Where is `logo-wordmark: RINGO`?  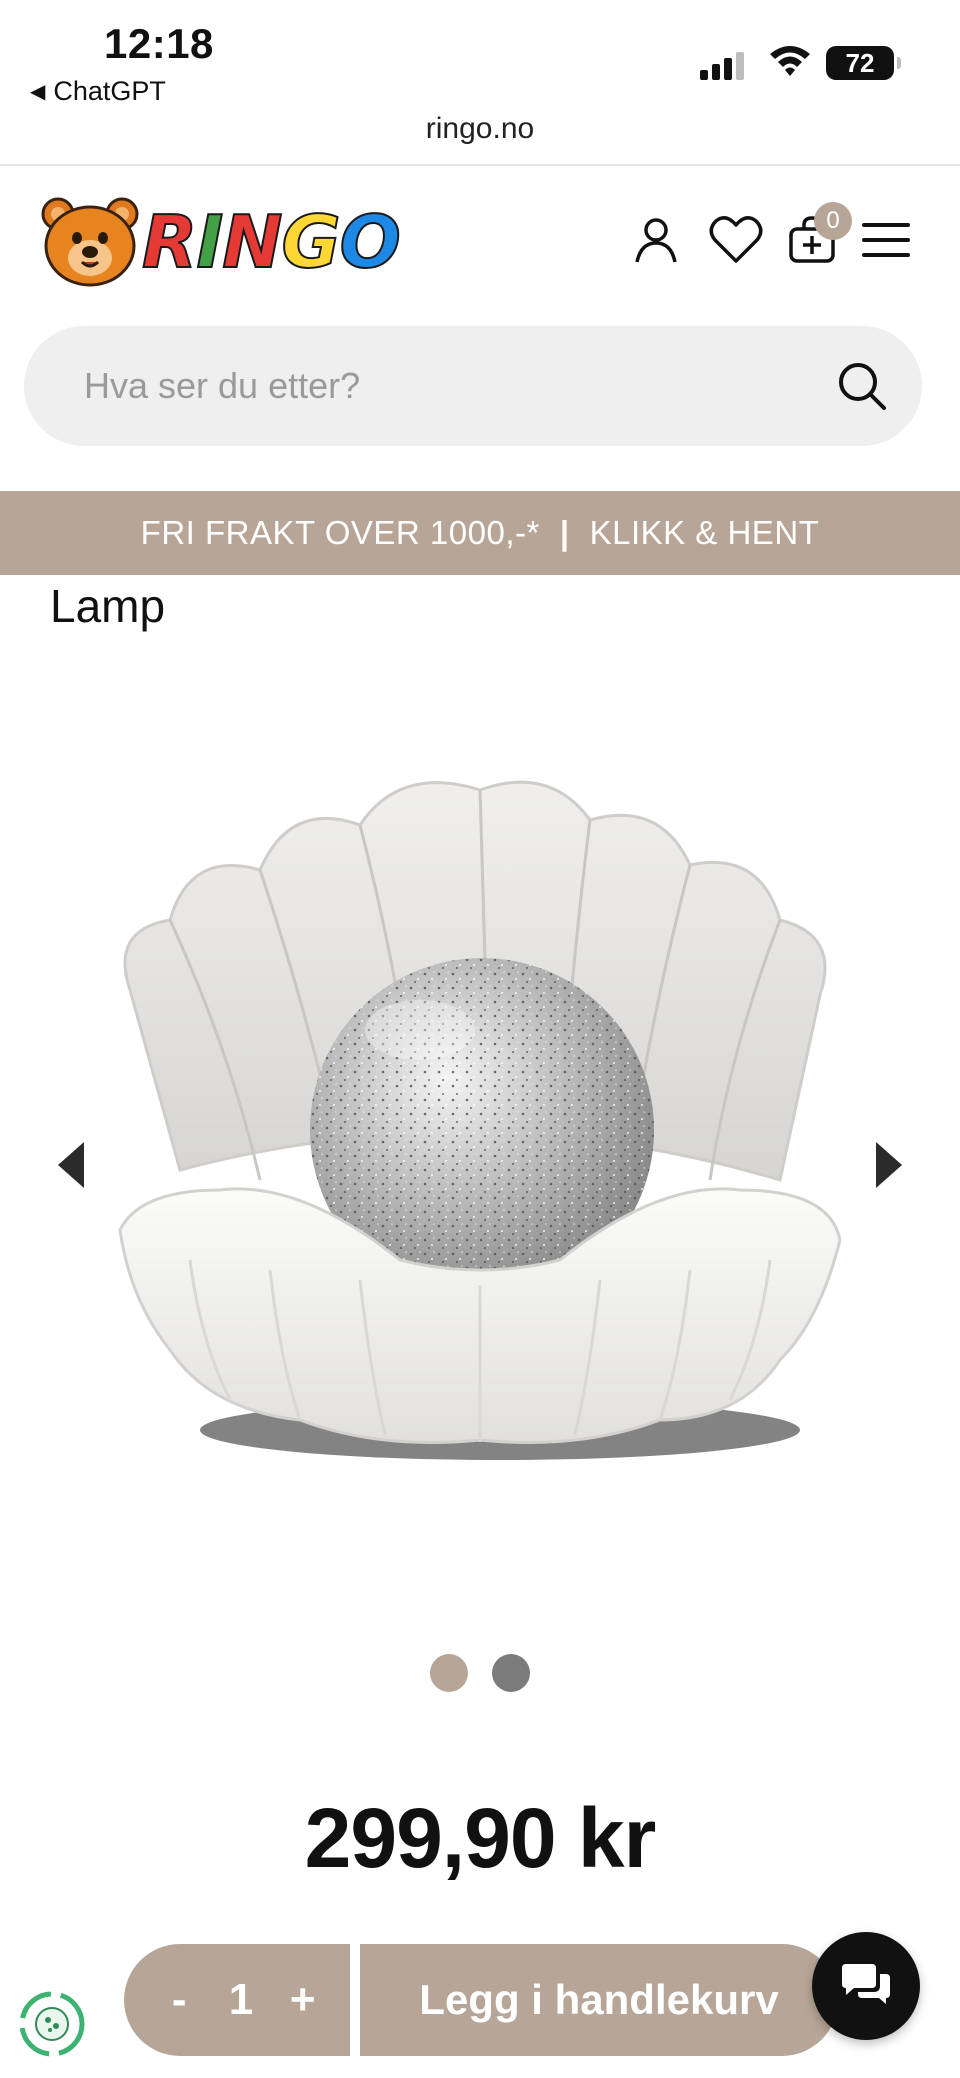 logo-wordmark: RINGO is located at coordinates (271, 242).